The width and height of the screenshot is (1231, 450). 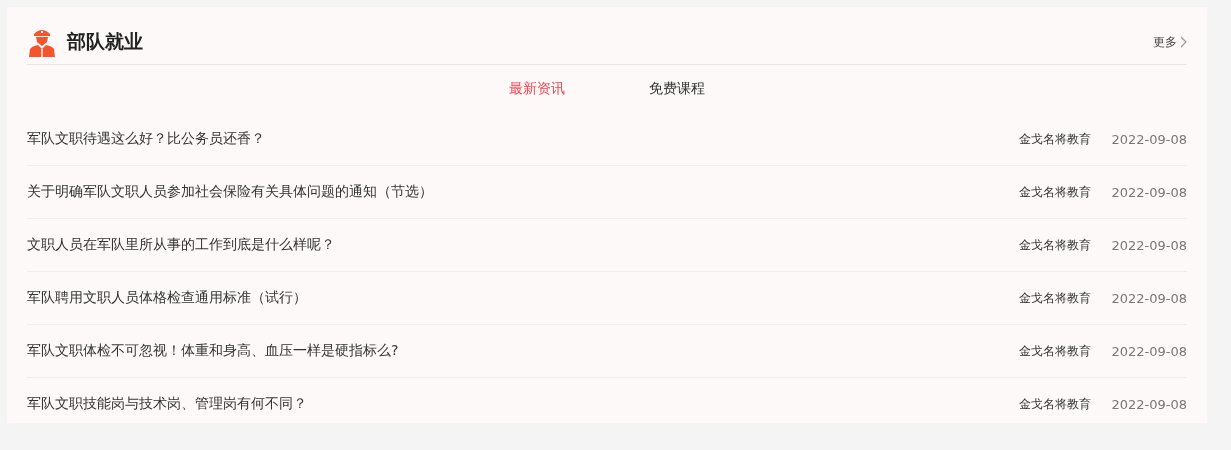 I want to click on more-link: 更多, so click(x=1170, y=42).